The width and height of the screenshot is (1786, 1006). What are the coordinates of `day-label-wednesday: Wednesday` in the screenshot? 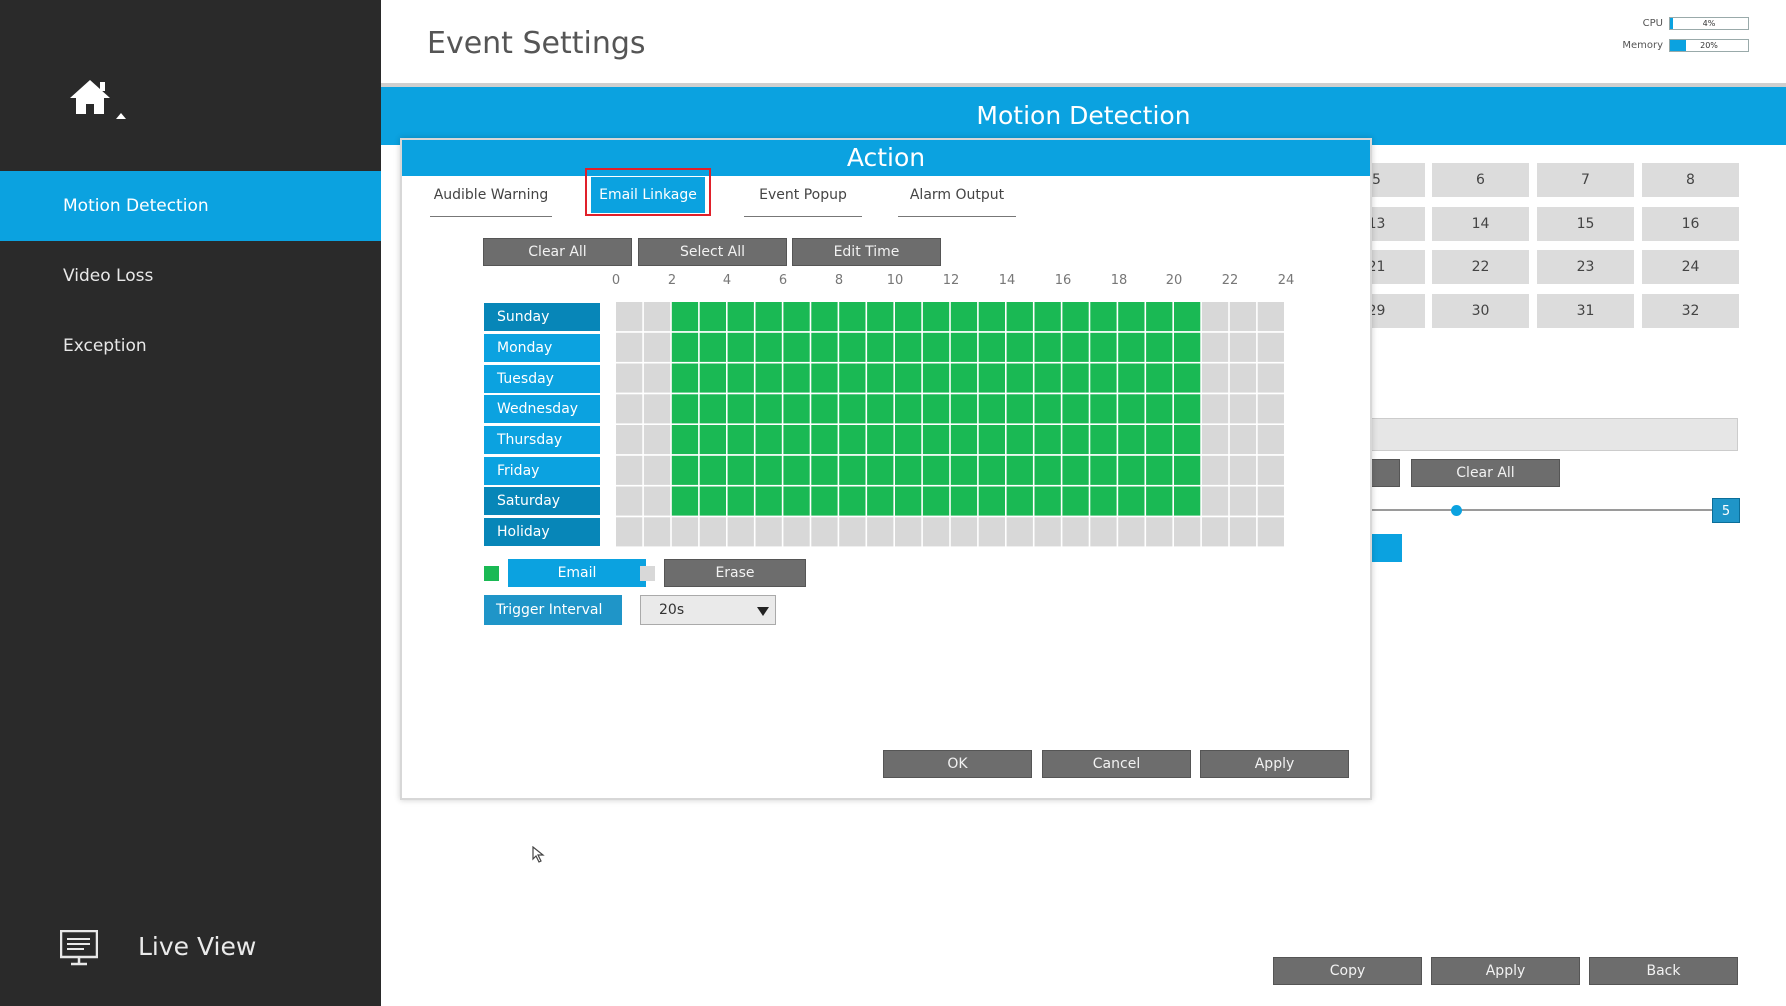 It's located at (542, 409).